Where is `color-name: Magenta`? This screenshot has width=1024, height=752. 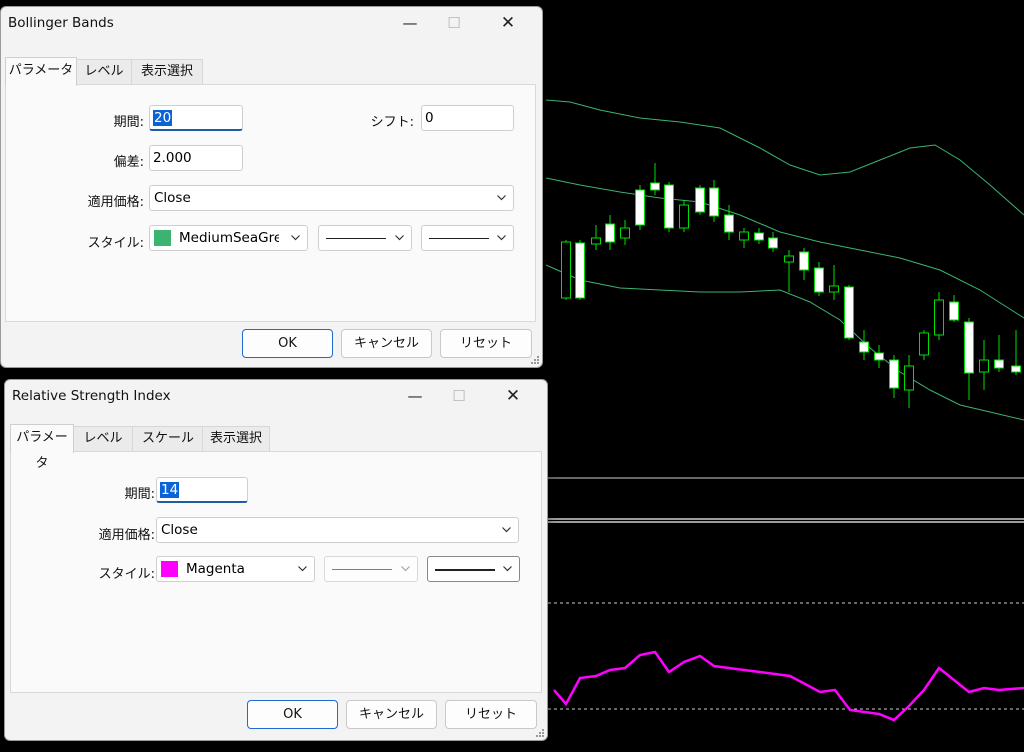
color-name: Magenta is located at coordinates (215, 569).